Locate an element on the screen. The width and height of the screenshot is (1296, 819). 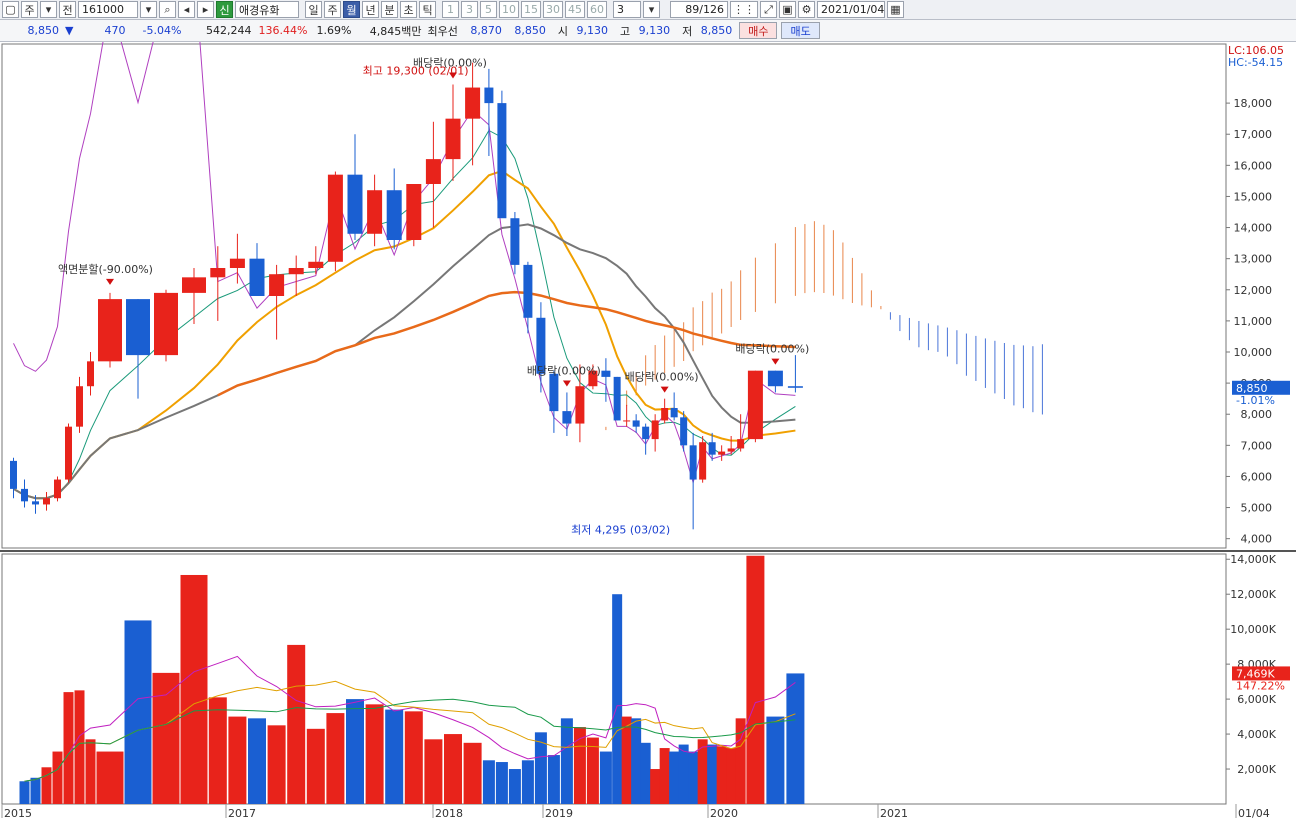
interval-dropdown-icon: ▾ is located at coordinates (651, 9).